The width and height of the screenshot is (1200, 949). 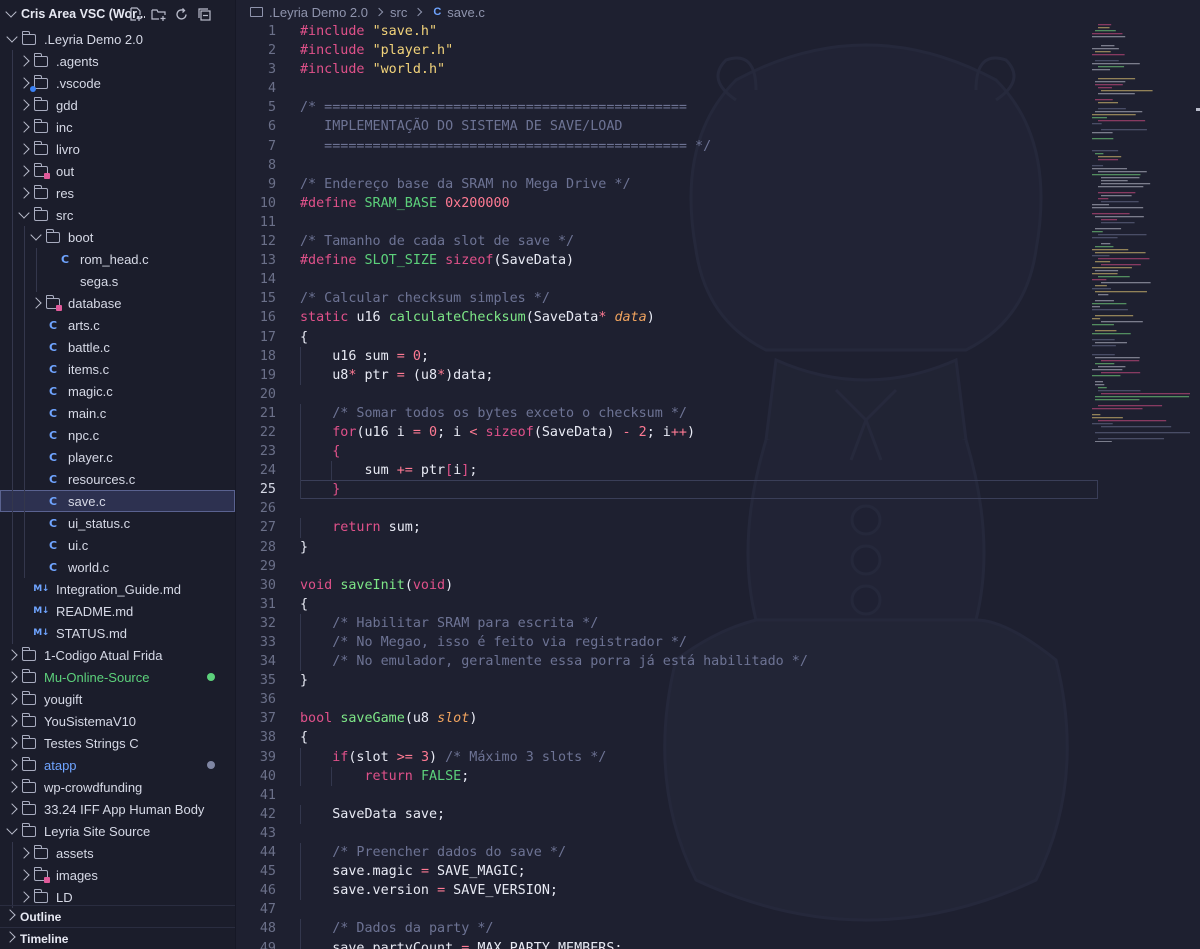 I want to click on tree-file: Cnpc.c, so click(x=117, y=435).